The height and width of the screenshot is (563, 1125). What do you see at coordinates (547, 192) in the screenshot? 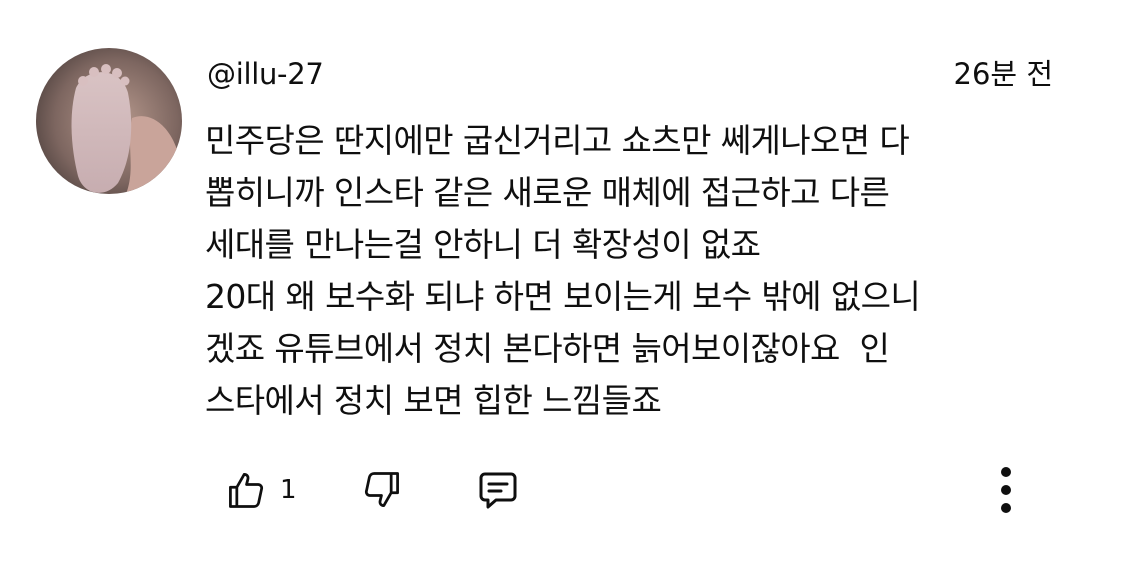
I see `comment-text-line: 뽑히니까 인스타 같은 새로운 매체에 접근하고 다른` at bounding box center [547, 192].